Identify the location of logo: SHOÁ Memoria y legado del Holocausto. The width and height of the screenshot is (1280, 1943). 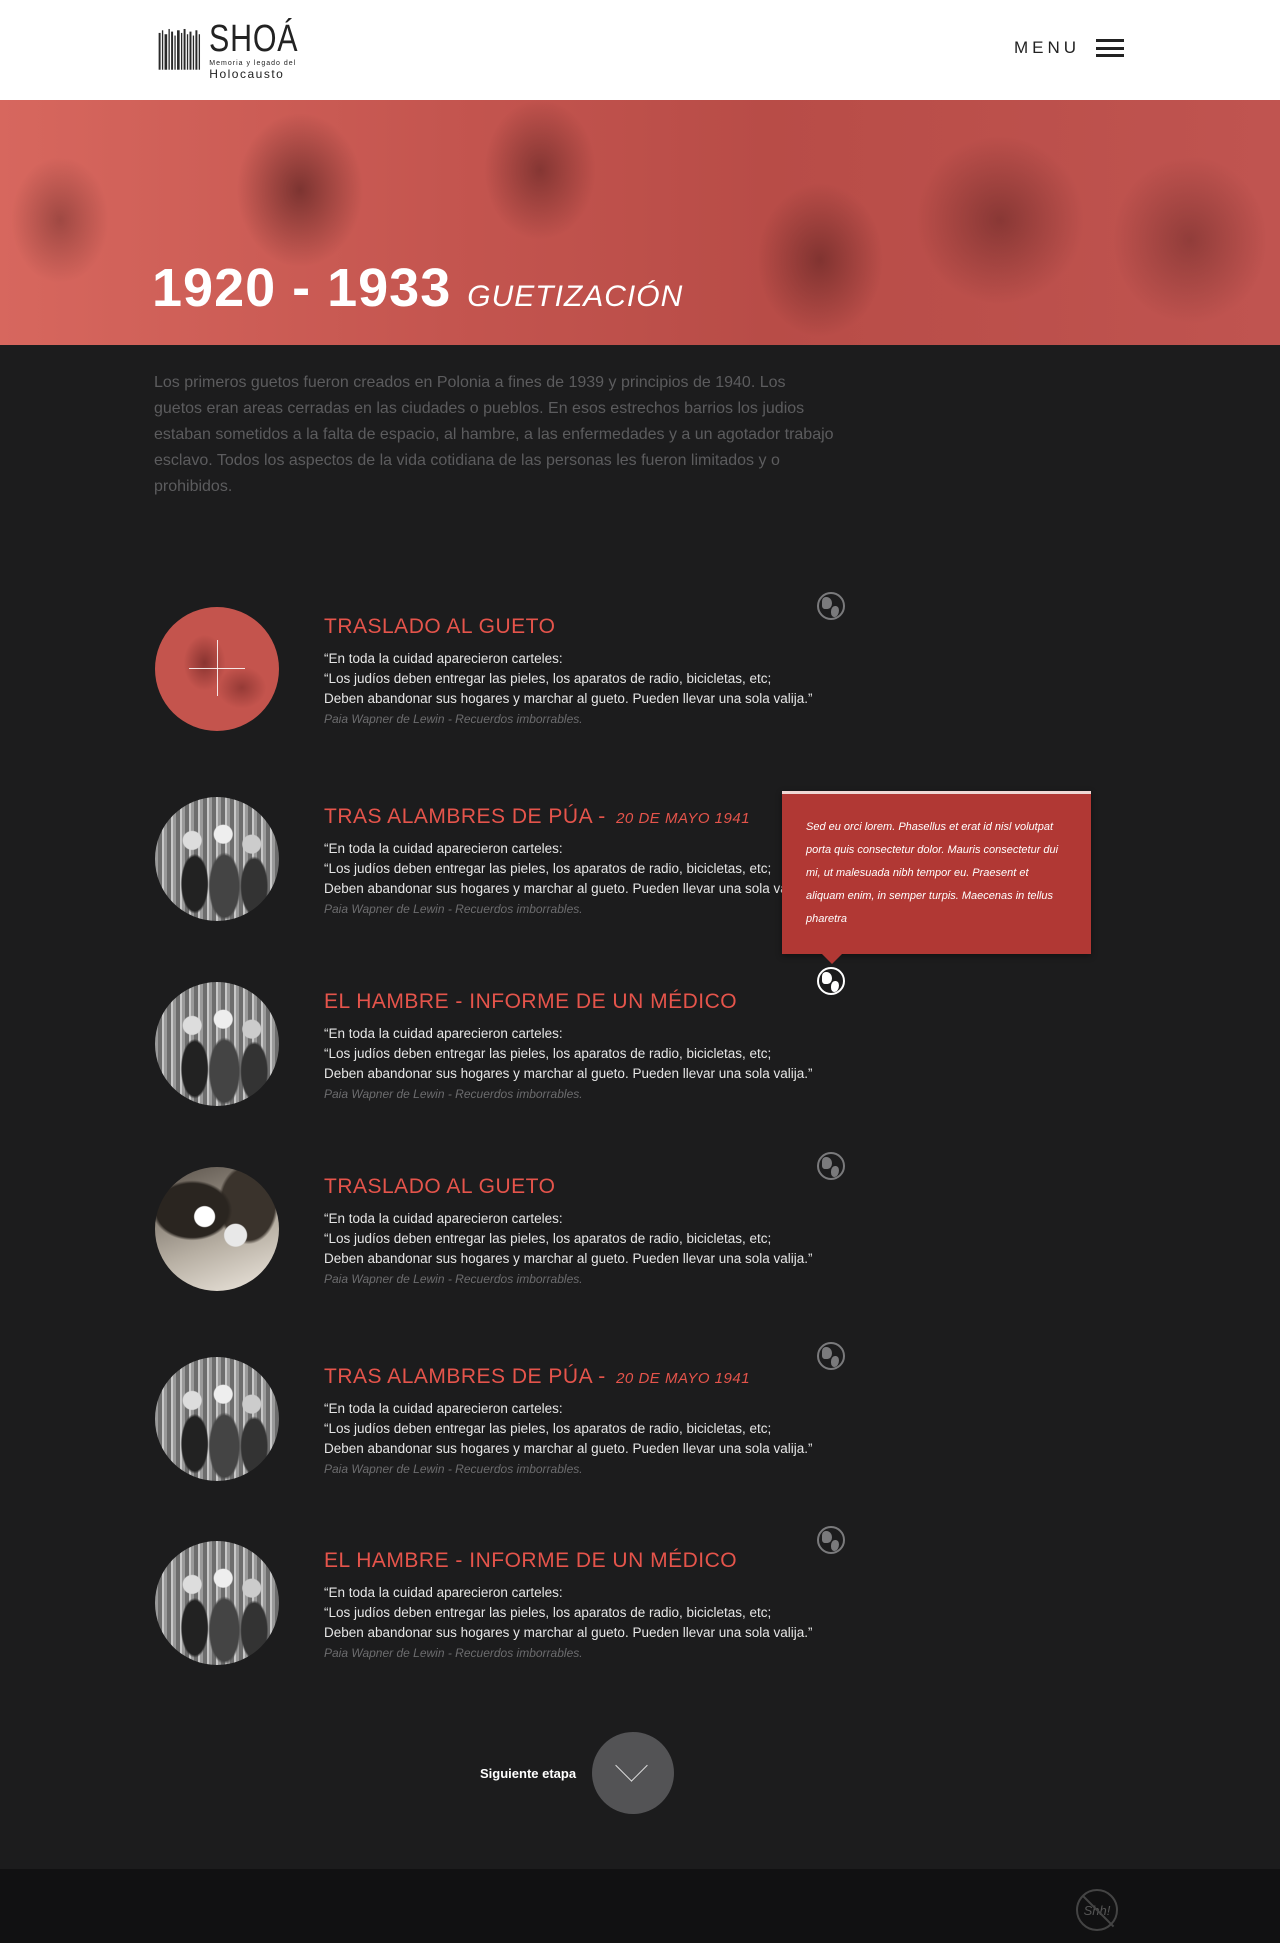
(238, 50).